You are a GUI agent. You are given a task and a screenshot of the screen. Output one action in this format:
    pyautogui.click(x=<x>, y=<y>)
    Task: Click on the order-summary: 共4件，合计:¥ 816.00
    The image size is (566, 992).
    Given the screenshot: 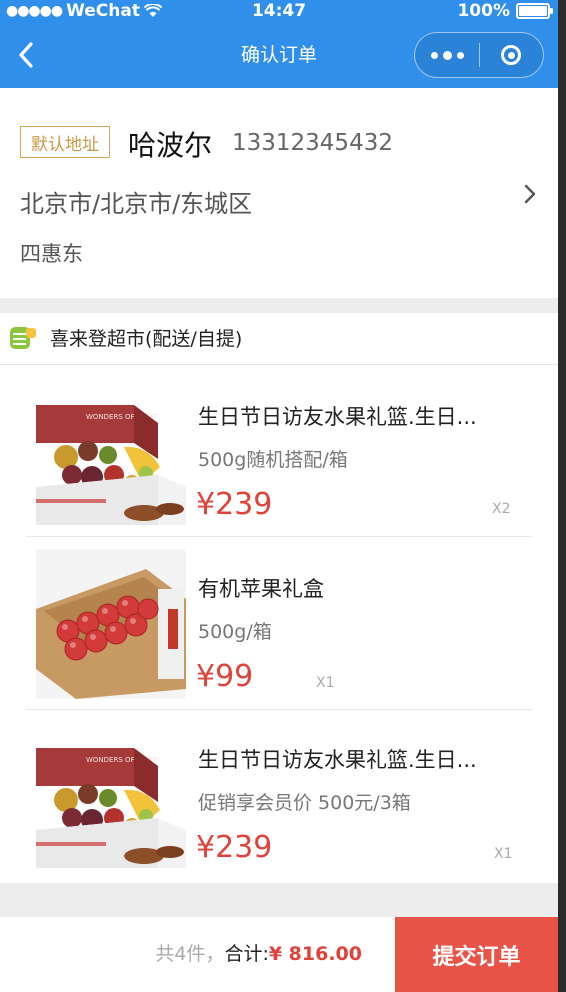 What is the action you would take?
    pyautogui.click(x=258, y=954)
    